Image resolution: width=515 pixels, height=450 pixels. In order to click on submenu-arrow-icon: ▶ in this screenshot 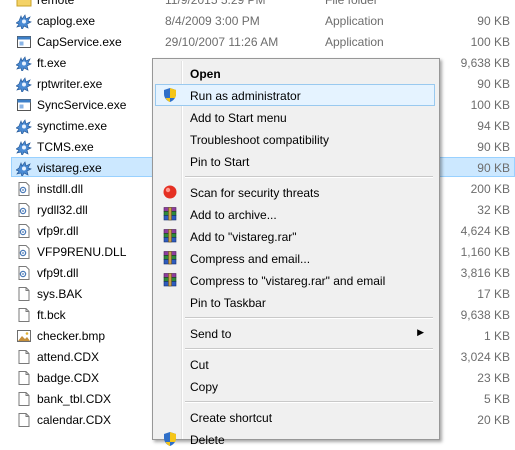, I will do `click(420, 332)`.